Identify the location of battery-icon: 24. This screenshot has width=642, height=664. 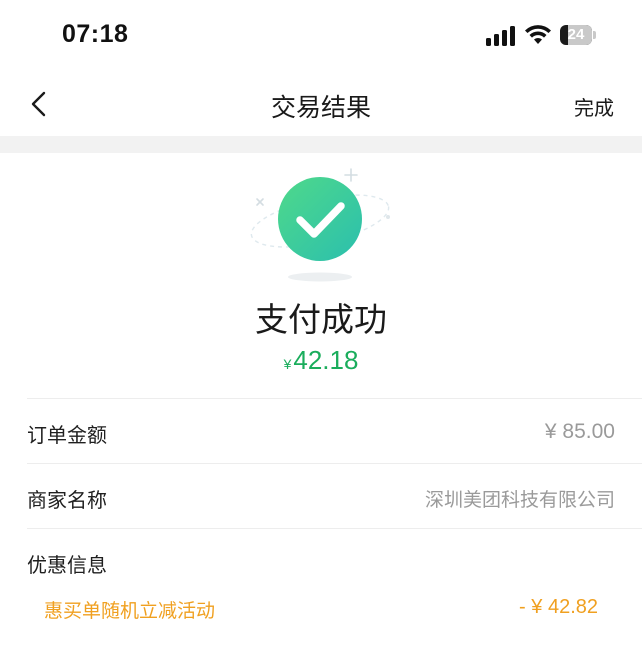
(578, 35).